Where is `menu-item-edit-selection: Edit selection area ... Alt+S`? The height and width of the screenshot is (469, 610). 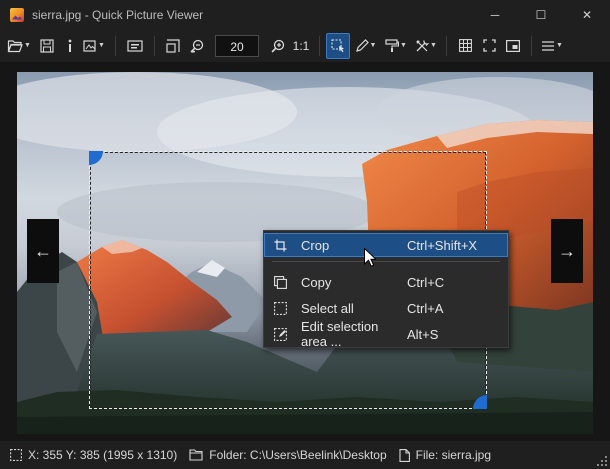
menu-item-edit-selection: Edit selection area ... Alt+S is located at coordinates (386, 334).